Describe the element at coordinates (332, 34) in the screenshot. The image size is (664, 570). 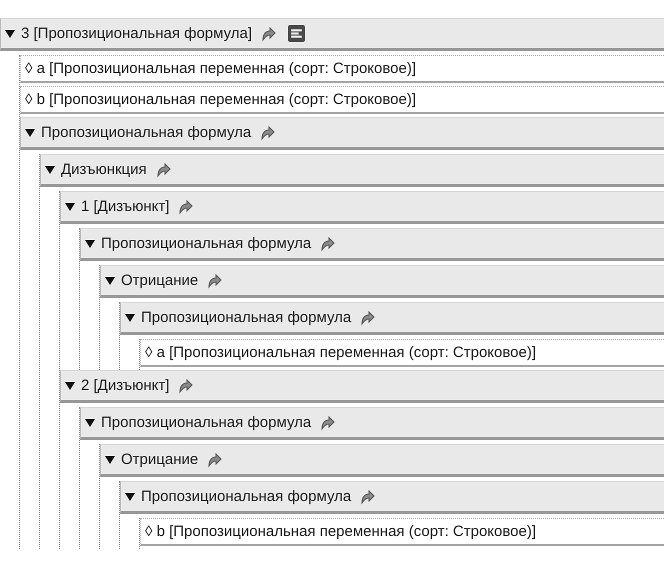
I see `tree-node-header: 3 [Пропозициональная формула]` at that location.